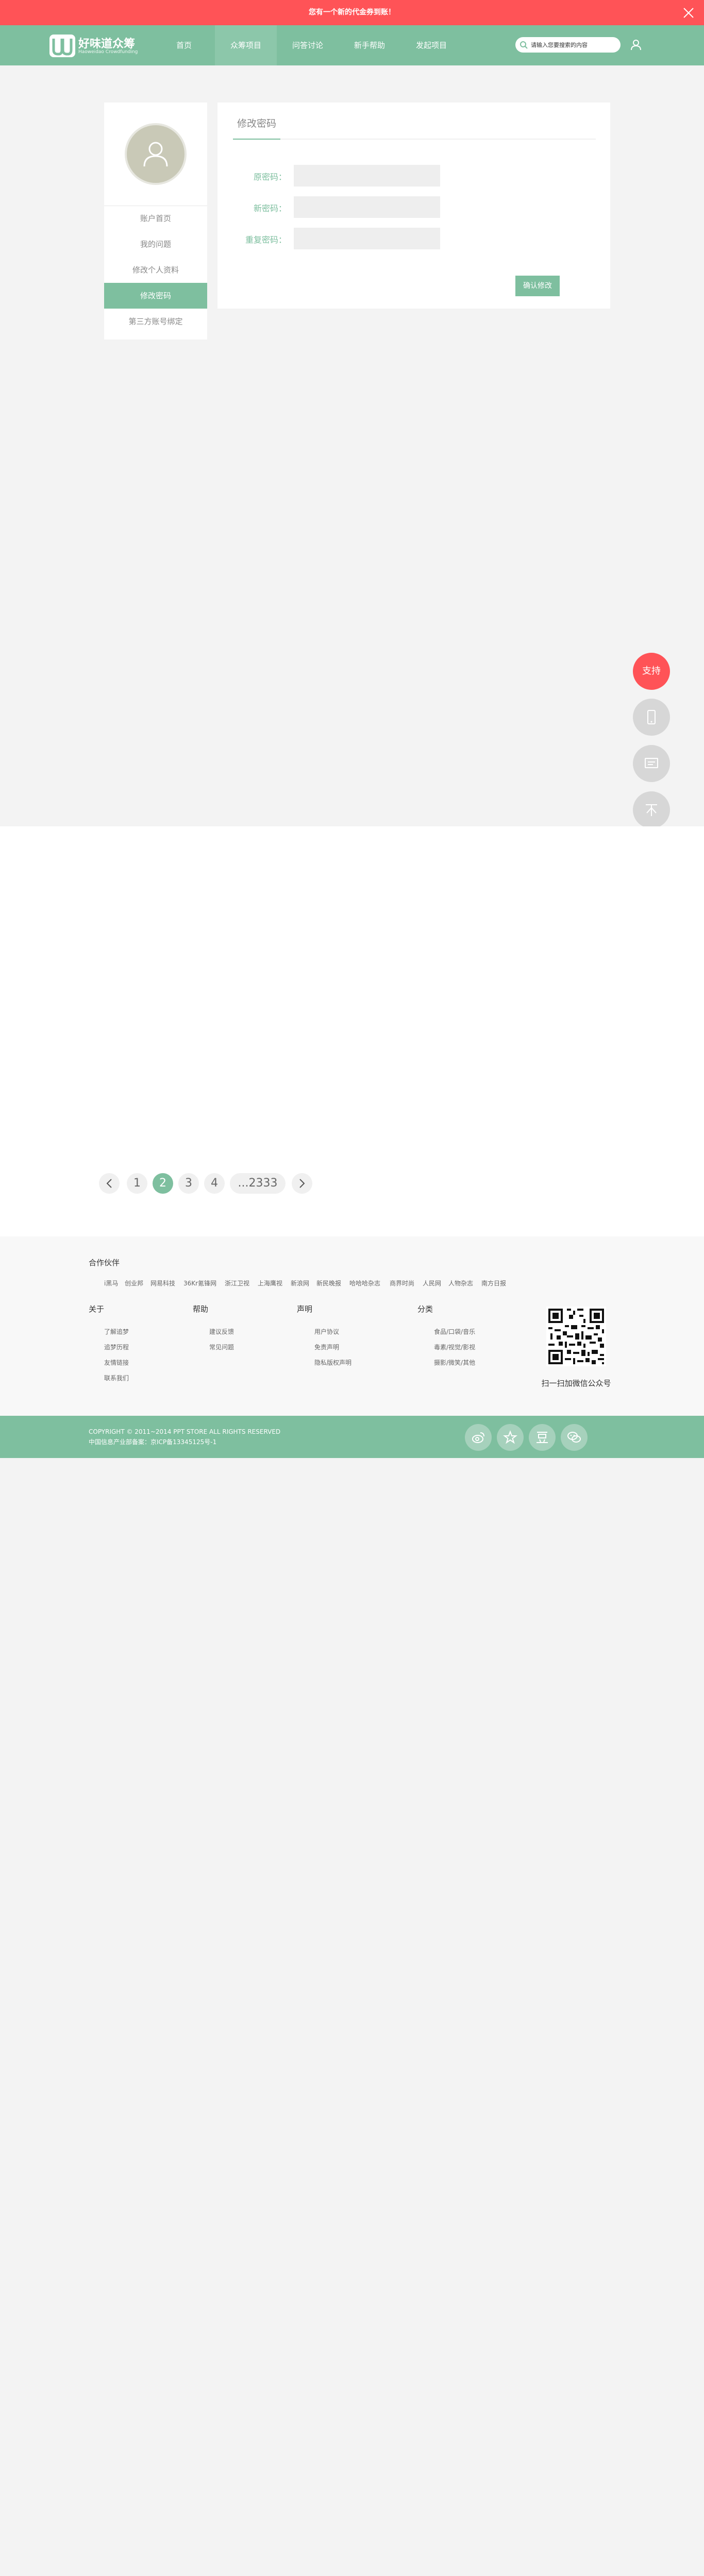  Describe the element at coordinates (97, 1309) in the screenshot. I see `footer-col-title-about: 关于` at that location.